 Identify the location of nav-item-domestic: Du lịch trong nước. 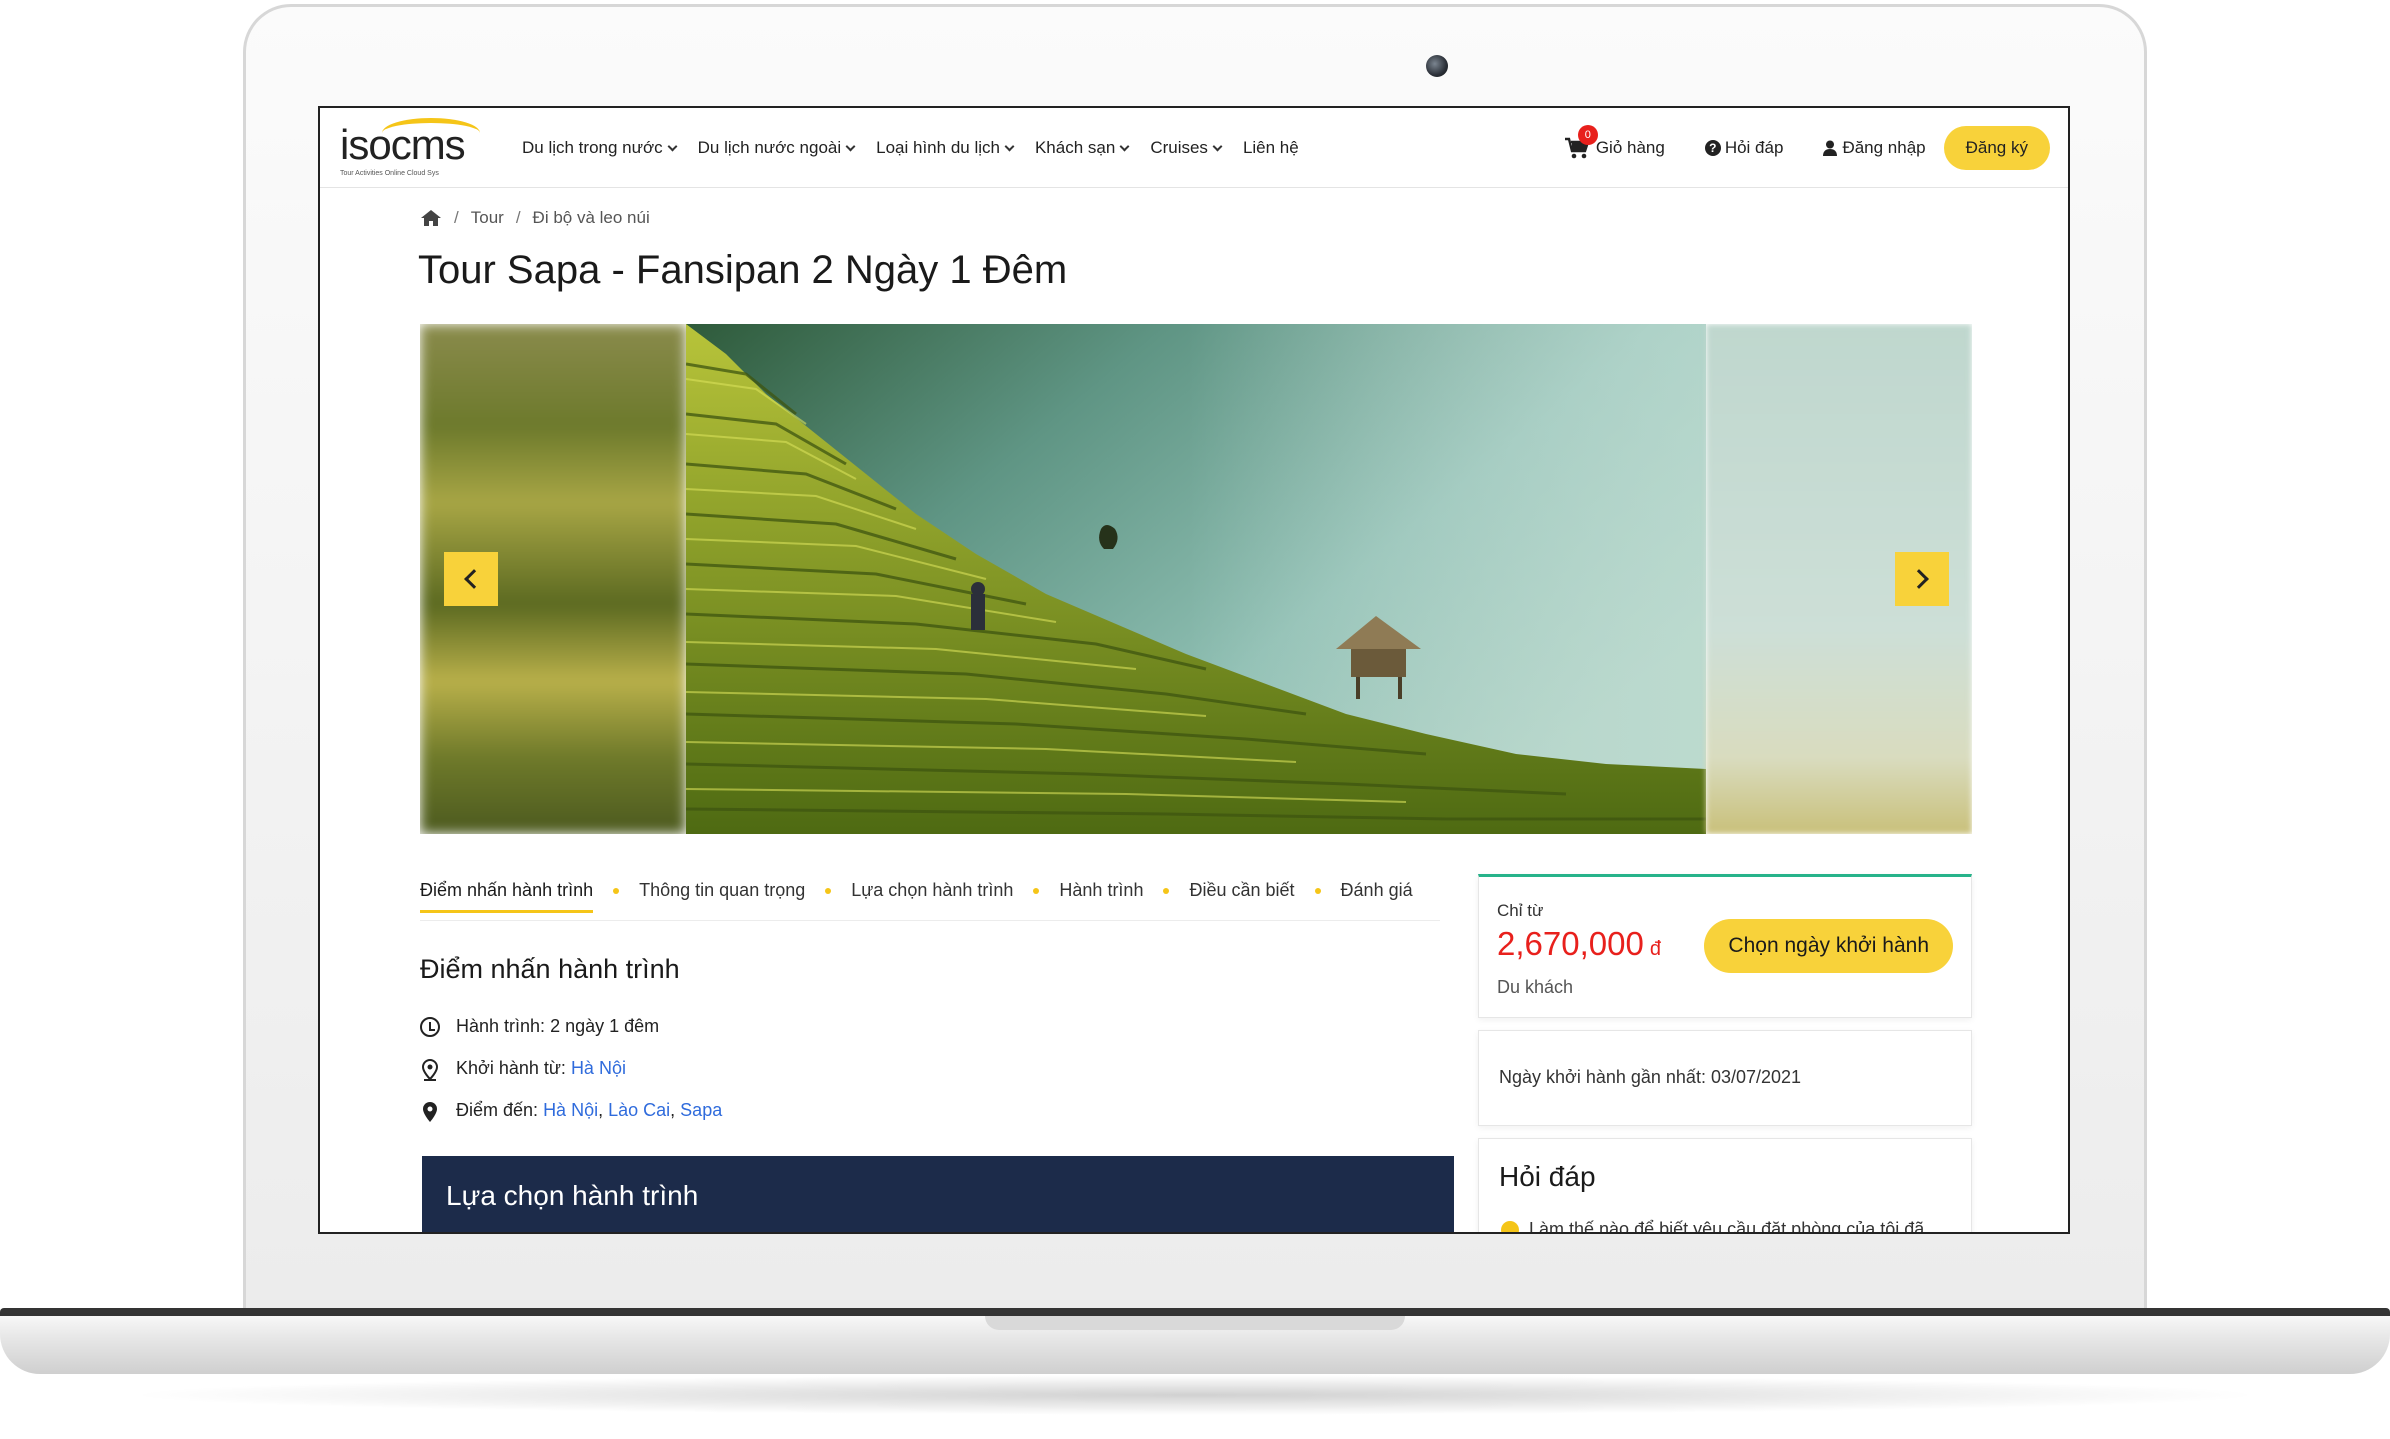
(600, 148).